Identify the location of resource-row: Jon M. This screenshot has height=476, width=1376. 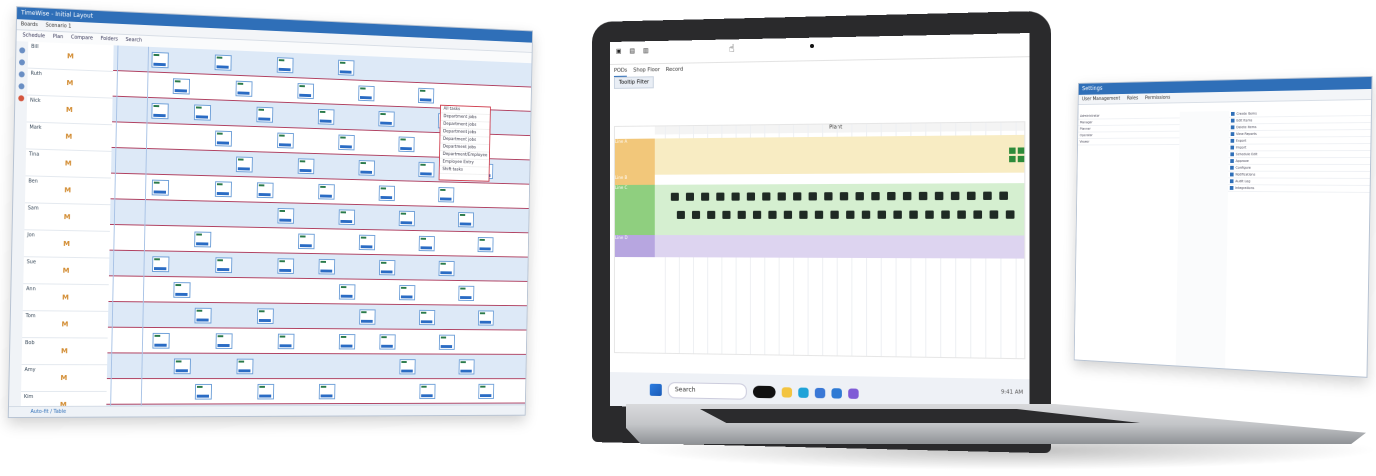
(66, 244).